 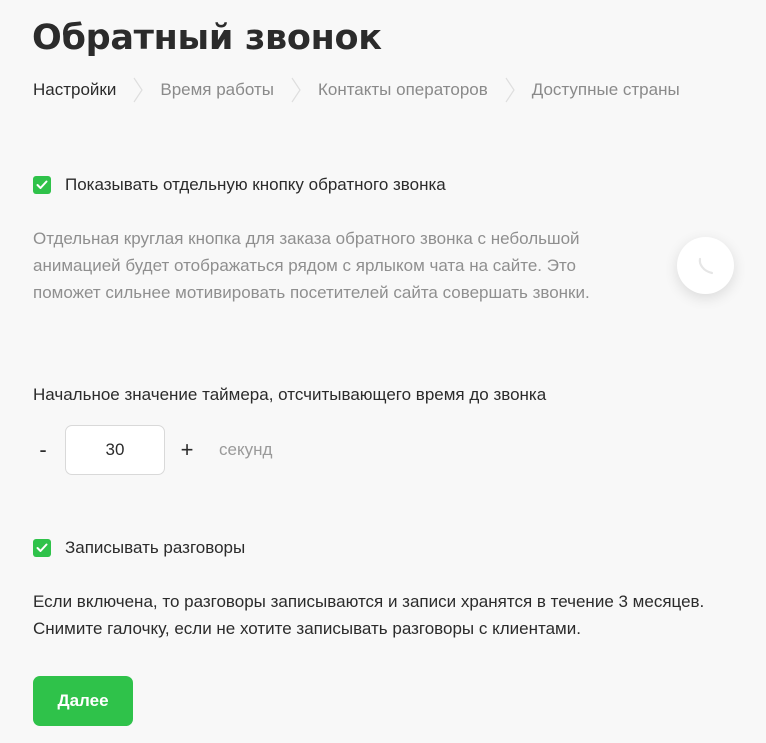 I want to click on step-available-countries: Доступные страны, so click(x=606, y=90).